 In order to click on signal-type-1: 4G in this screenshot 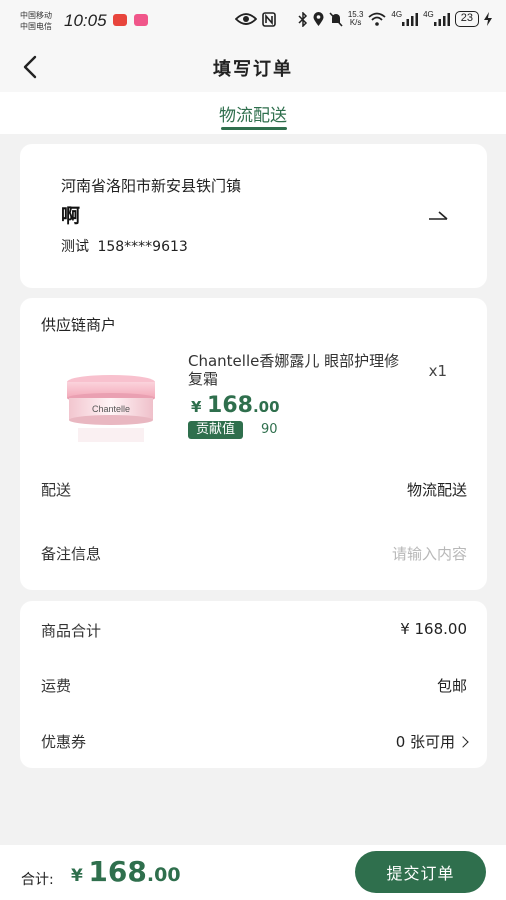, I will do `click(397, 14)`.